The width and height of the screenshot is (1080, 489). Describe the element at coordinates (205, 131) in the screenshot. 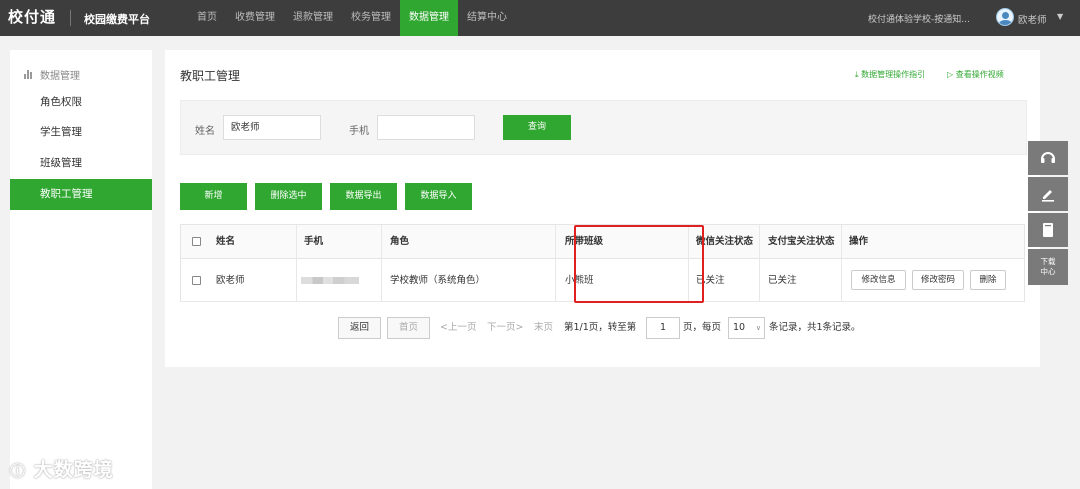

I see `name-label: 姓名` at that location.